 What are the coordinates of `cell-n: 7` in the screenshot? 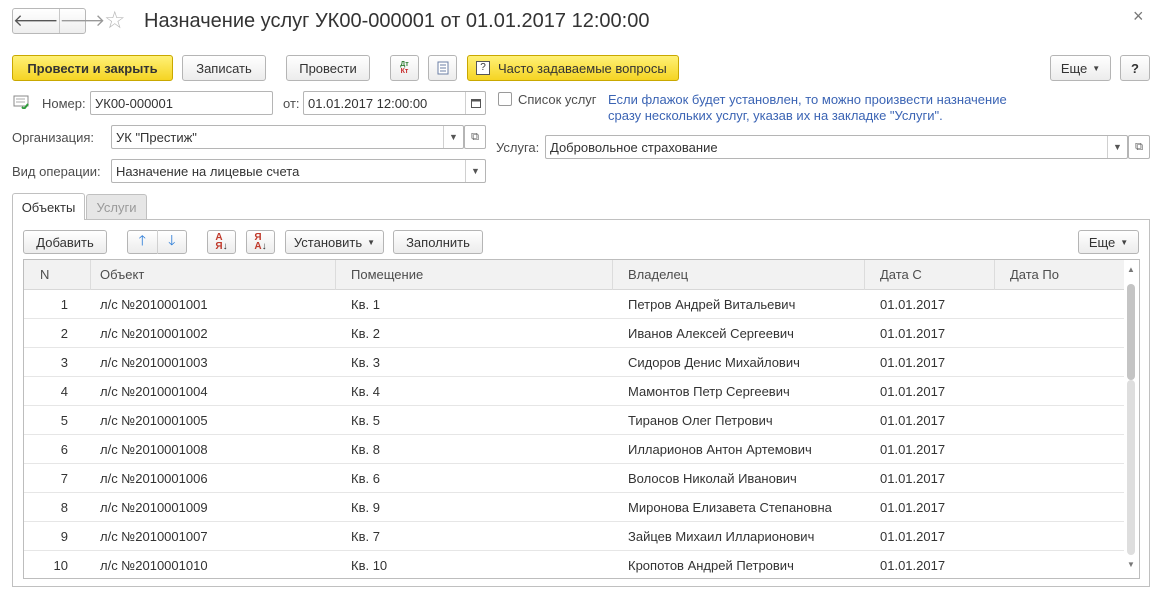 It's located at (64, 478).